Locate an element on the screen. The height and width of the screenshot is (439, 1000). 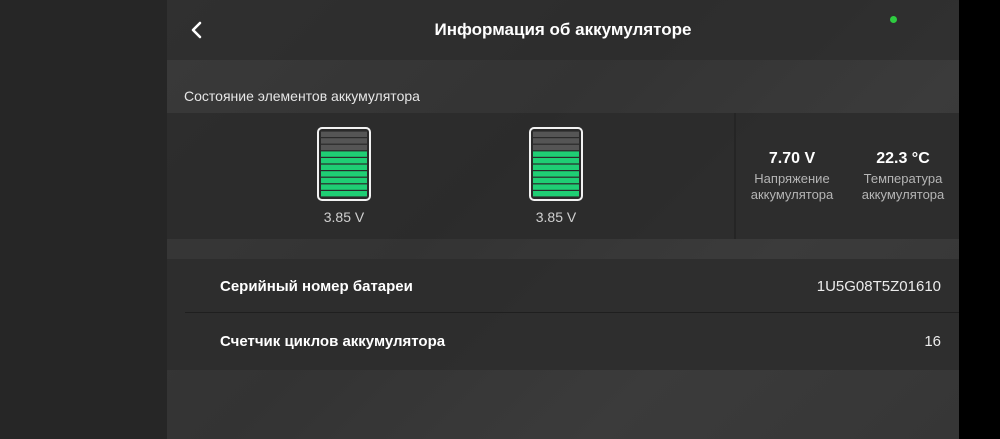
vertical-divider is located at coordinates (735, 176).